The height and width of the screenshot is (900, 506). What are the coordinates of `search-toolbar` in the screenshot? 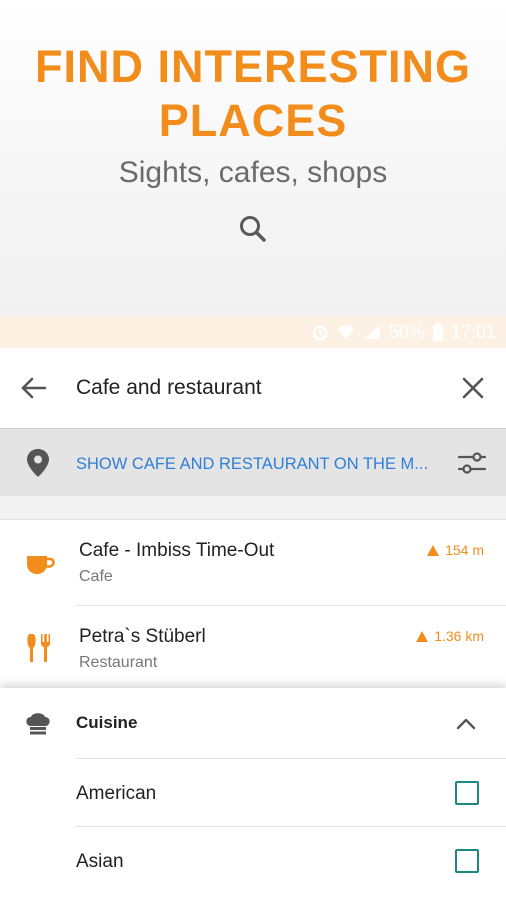 It's located at (253, 388).